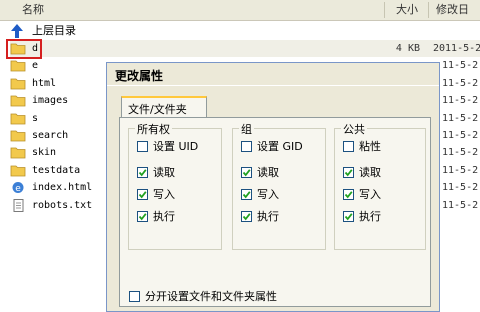 This screenshot has width=480, height=312. I want to click on file-name: images, so click(50, 101).